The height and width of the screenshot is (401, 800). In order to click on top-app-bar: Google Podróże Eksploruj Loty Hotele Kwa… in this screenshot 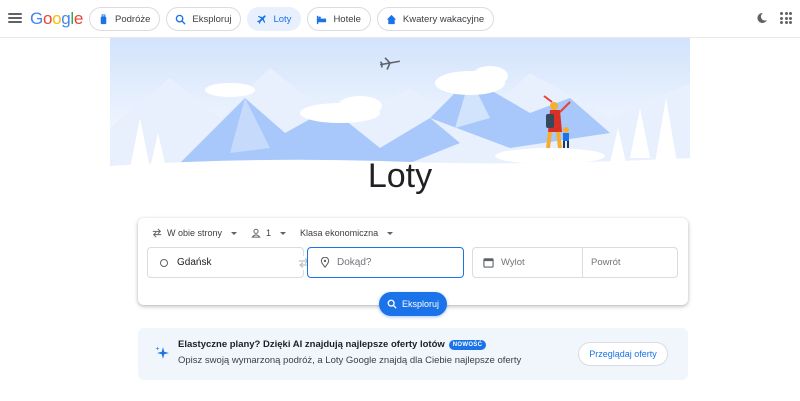, I will do `click(400, 19)`.